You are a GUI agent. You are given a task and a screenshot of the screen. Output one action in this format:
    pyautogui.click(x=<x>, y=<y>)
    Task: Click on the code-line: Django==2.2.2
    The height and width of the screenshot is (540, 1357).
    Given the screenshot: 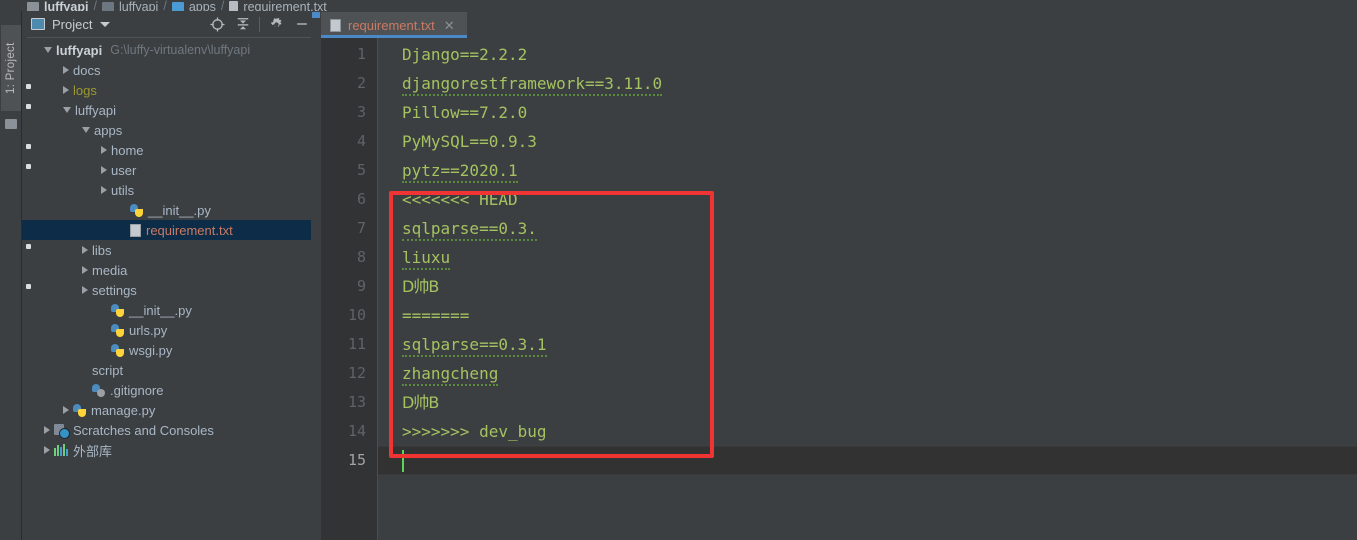 What is the action you would take?
    pyautogui.click(x=867, y=54)
    